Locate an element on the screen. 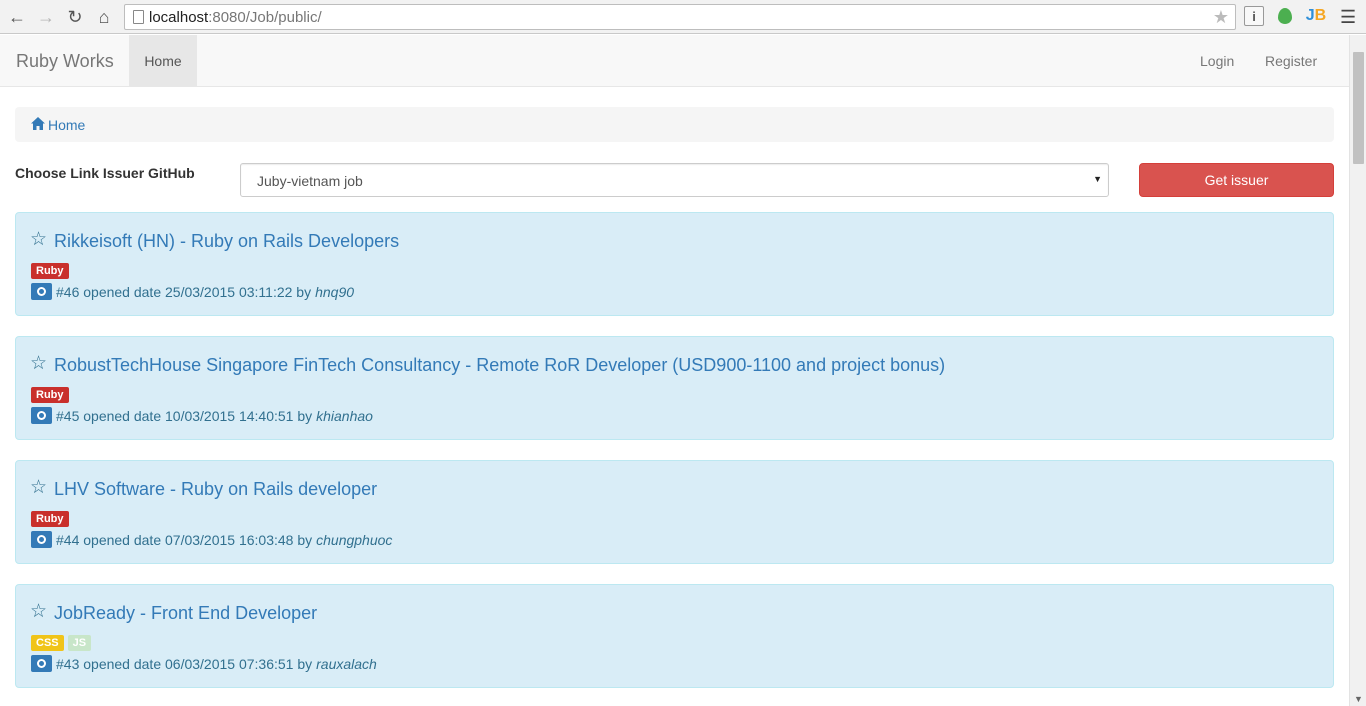 This screenshot has height=706, width=1366. issue-opened-text: #43 opened date 06/03/2015 07:36:51 by is located at coordinates (184, 663).